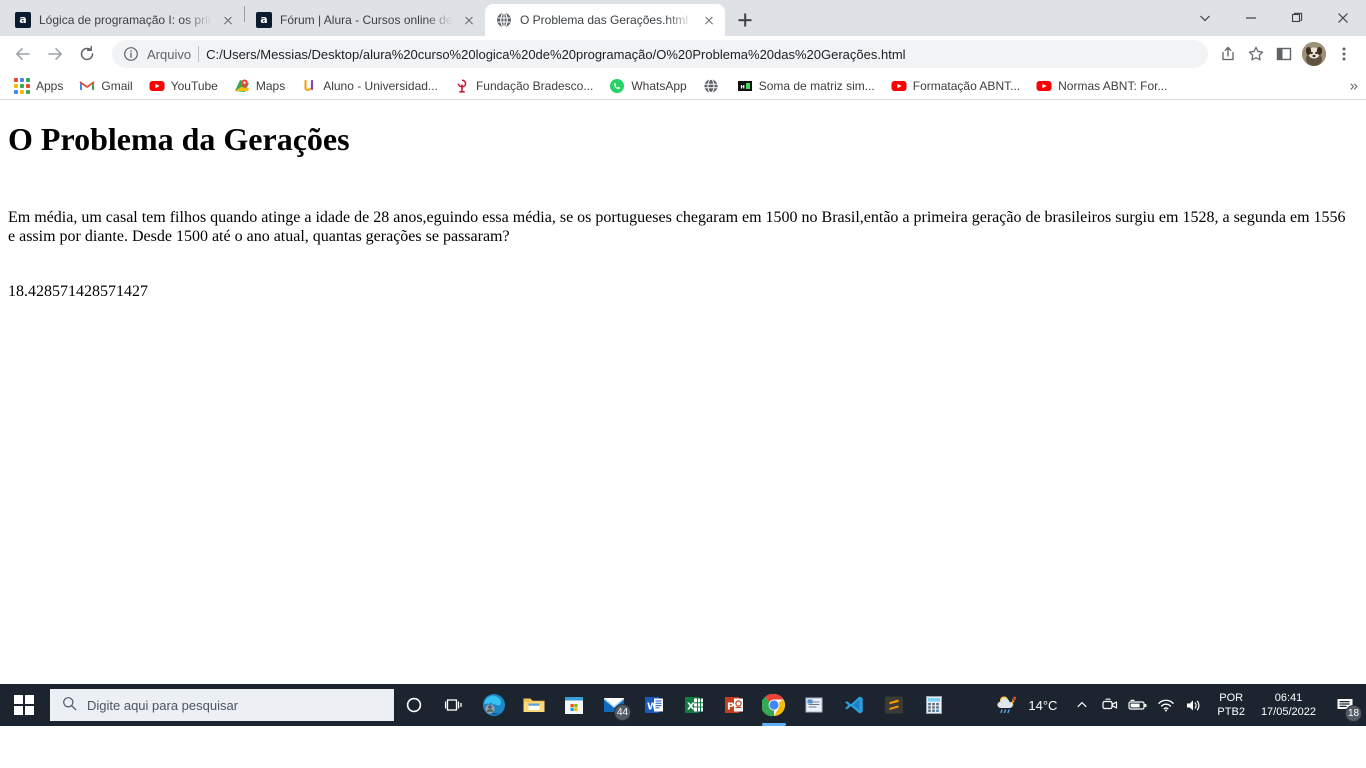  I want to click on mail-badge: 44, so click(622, 712).